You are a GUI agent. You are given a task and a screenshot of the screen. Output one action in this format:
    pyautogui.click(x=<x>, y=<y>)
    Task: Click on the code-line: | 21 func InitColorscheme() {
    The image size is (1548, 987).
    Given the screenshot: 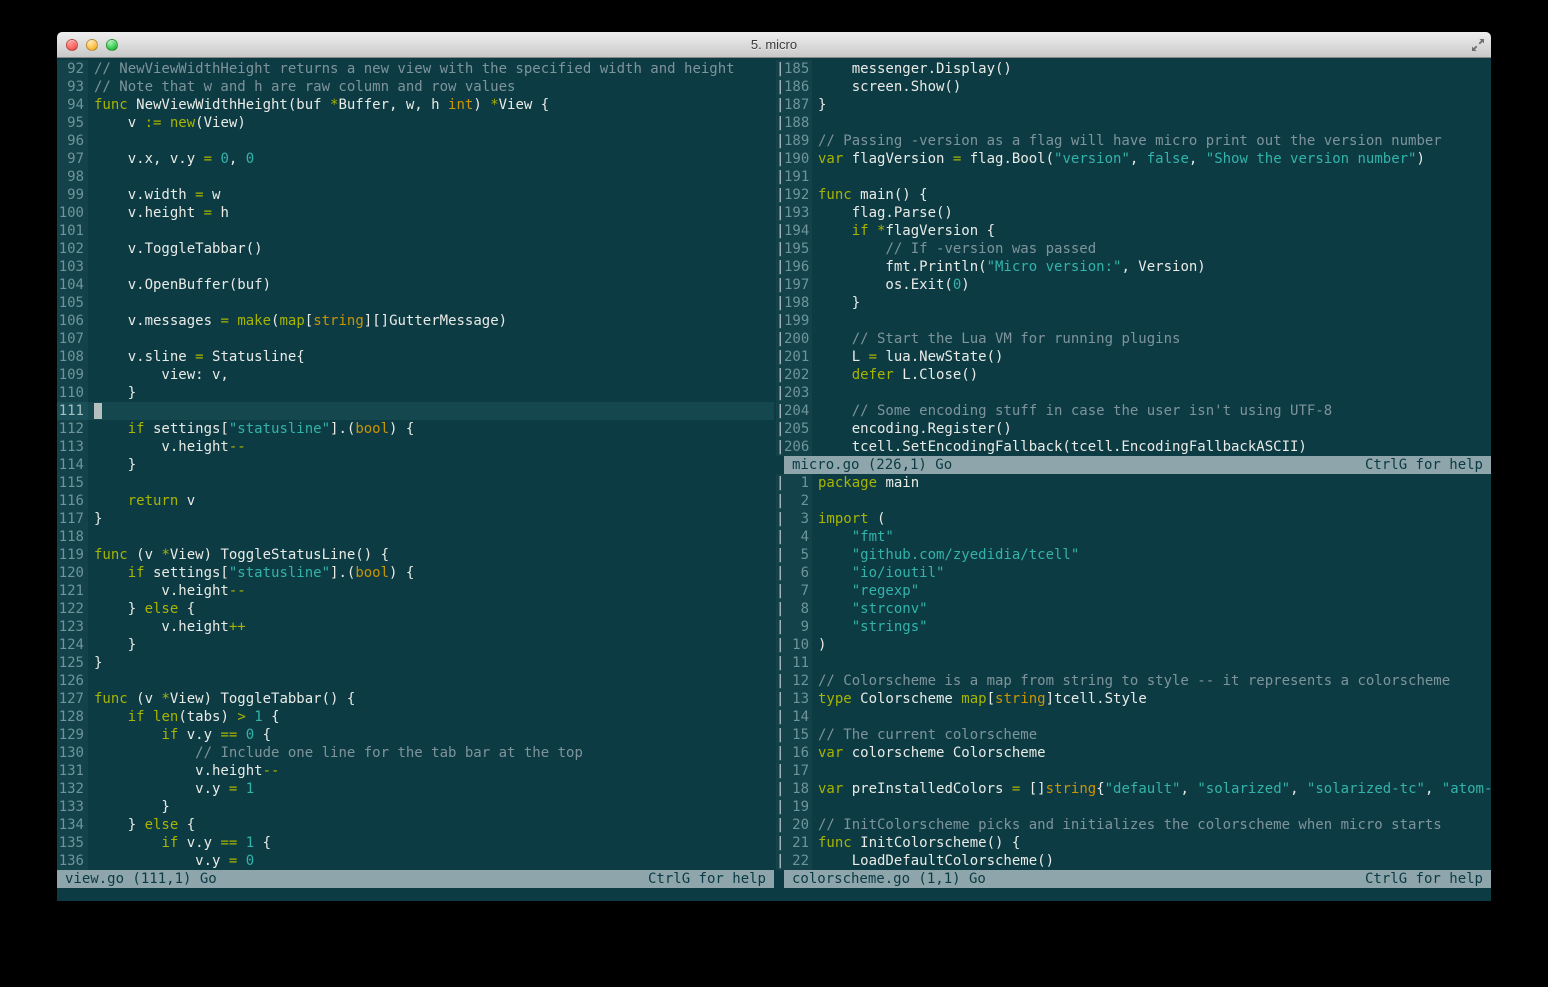 What is the action you would take?
    pyautogui.click(x=1133, y=843)
    